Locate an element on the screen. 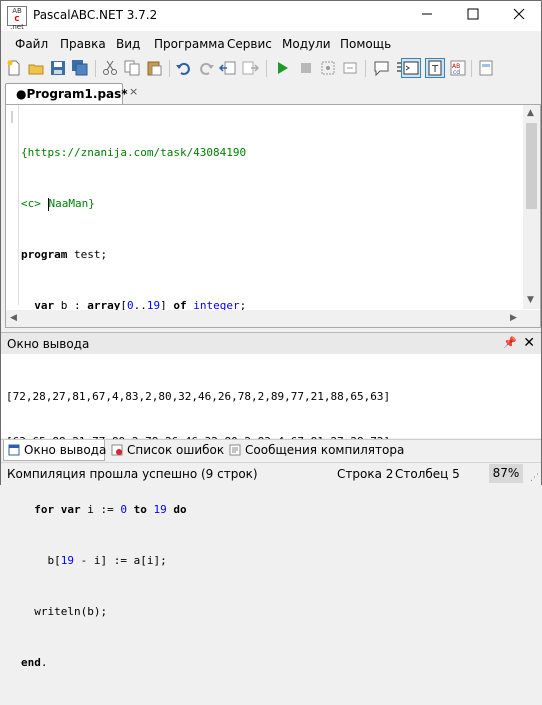 The width and height of the screenshot is (542, 705). stop-icon is located at coordinates (306, 68).